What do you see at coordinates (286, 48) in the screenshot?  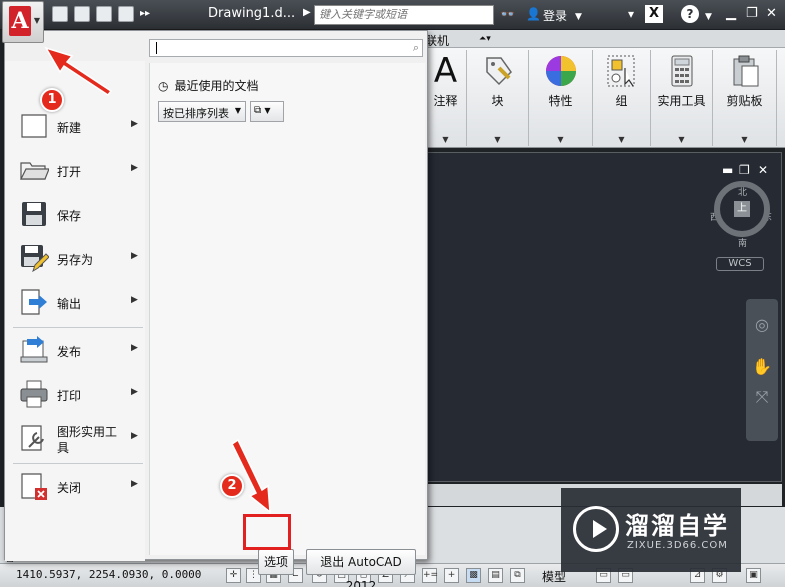 I see `menu-search-input: ⌕` at bounding box center [286, 48].